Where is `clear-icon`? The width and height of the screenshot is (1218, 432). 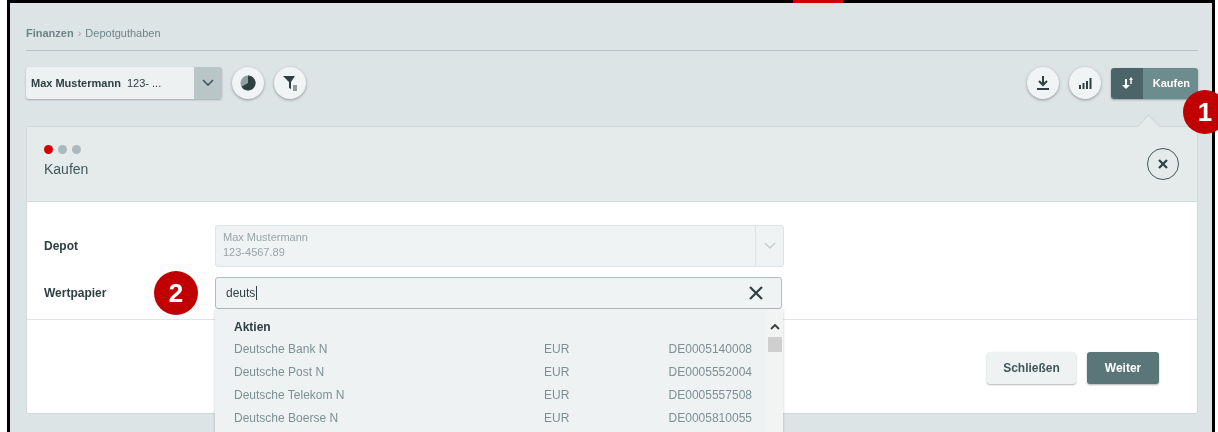
clear-icon is located at coordinates (756, 293).